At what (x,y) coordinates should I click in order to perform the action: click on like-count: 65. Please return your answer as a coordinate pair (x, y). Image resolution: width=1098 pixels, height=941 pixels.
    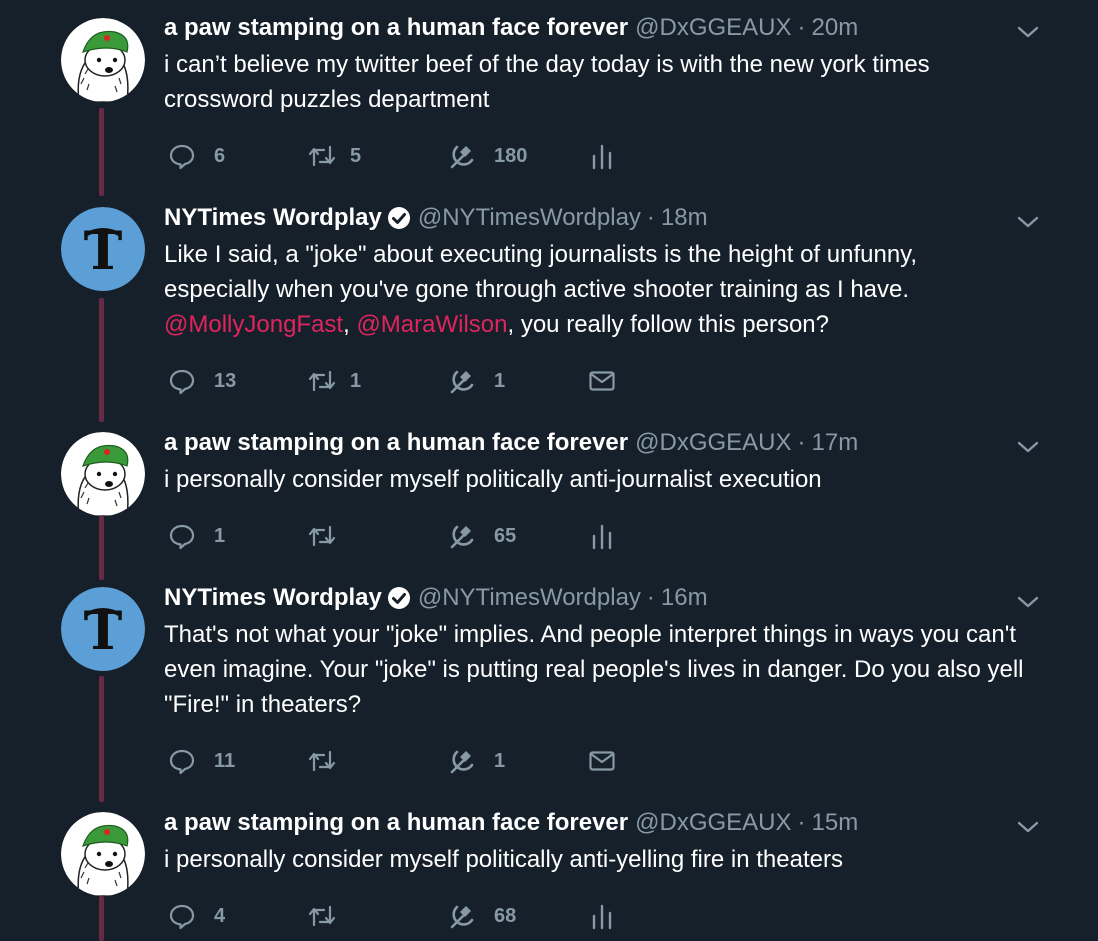
    Looking at the image, I should click on (505, 535).